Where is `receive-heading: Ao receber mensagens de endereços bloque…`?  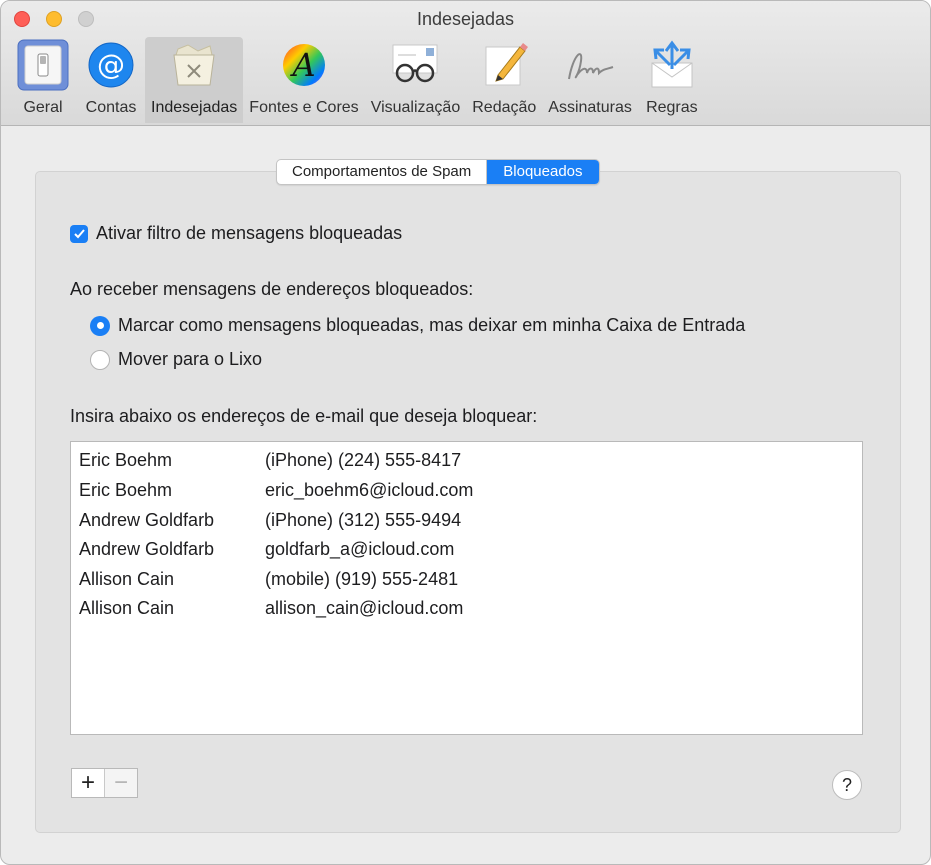 receive-heading: Ao receber mensagens de endereços bloque… is located at coordinates (272, 289).